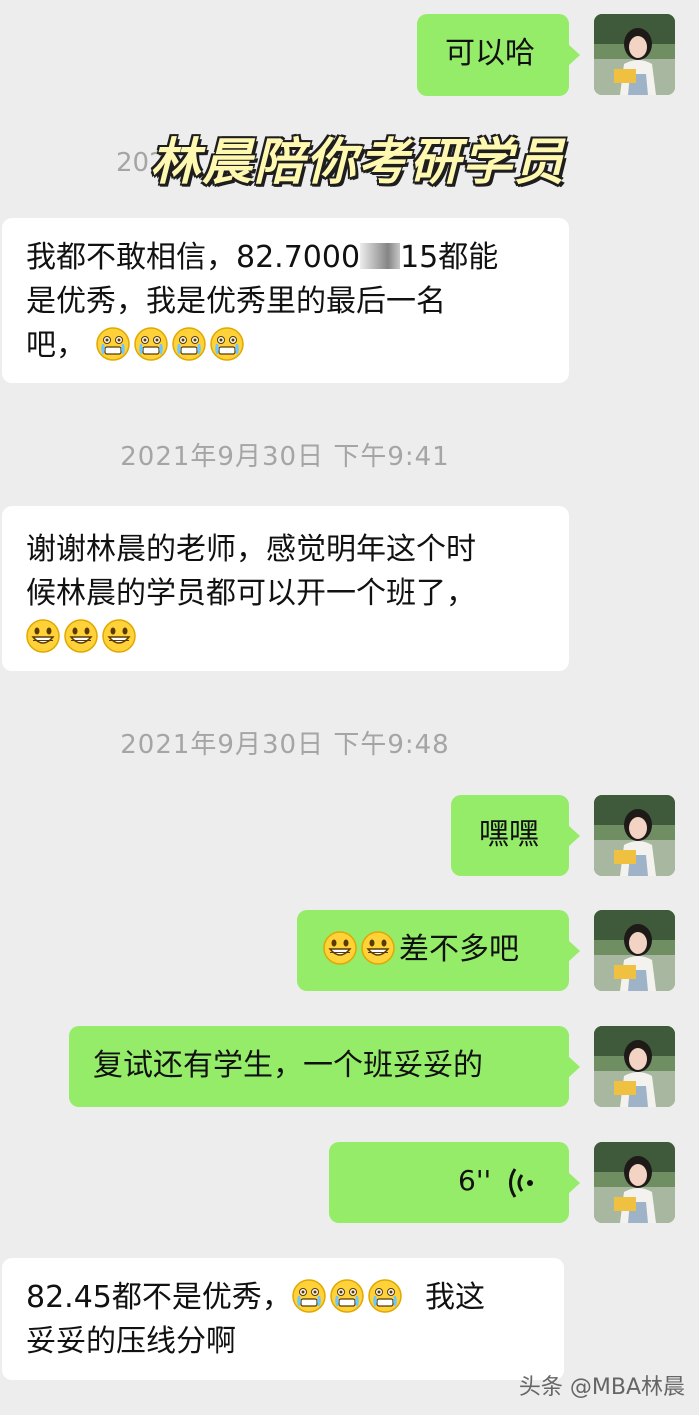  I want to click on watermark-text: 林晨陪你考研学员, so click(358, 162).